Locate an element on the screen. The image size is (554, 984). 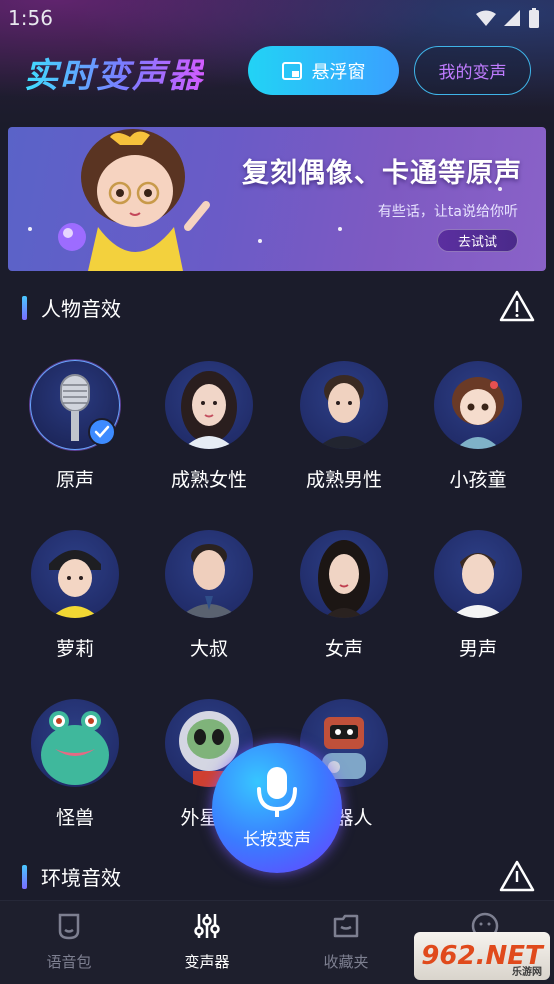
app-title: 实时变声器 is located at coordinates (114, 72).